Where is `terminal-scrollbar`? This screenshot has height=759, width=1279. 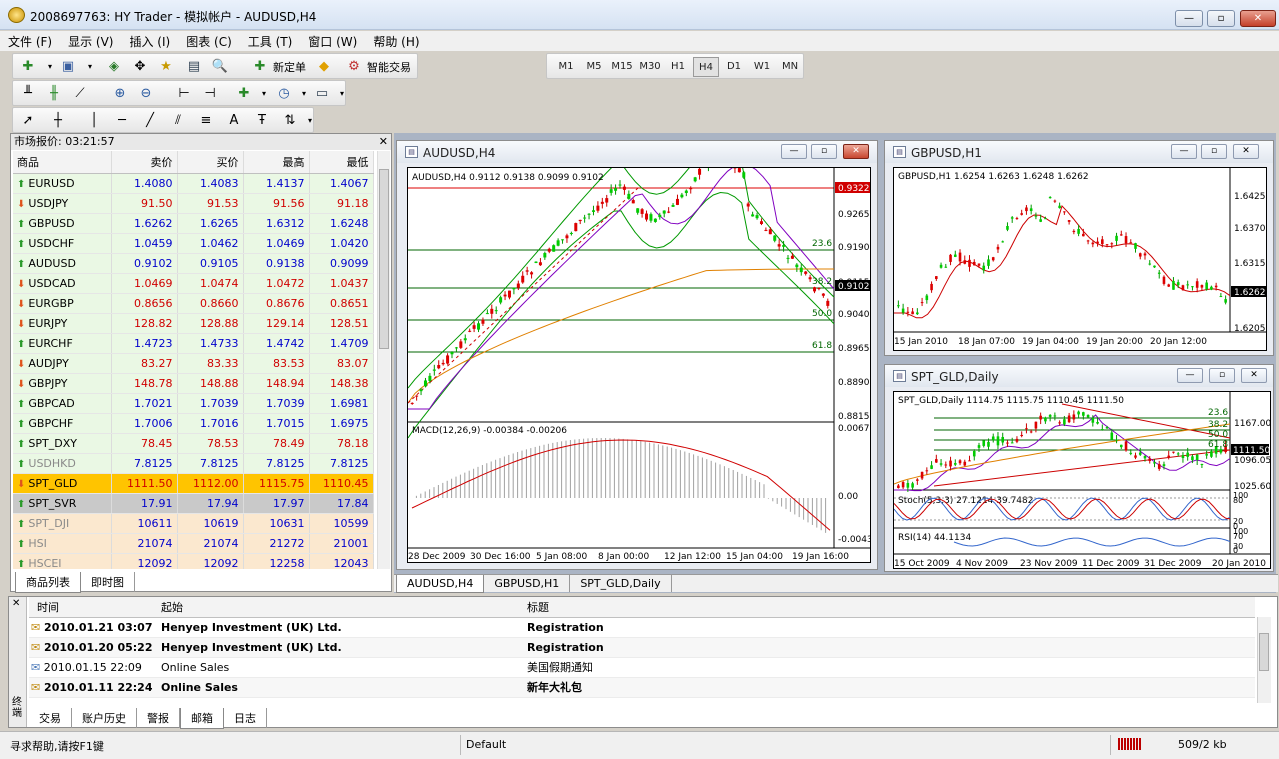 terminal-scrollbar is located at coordinates (1264, 660).